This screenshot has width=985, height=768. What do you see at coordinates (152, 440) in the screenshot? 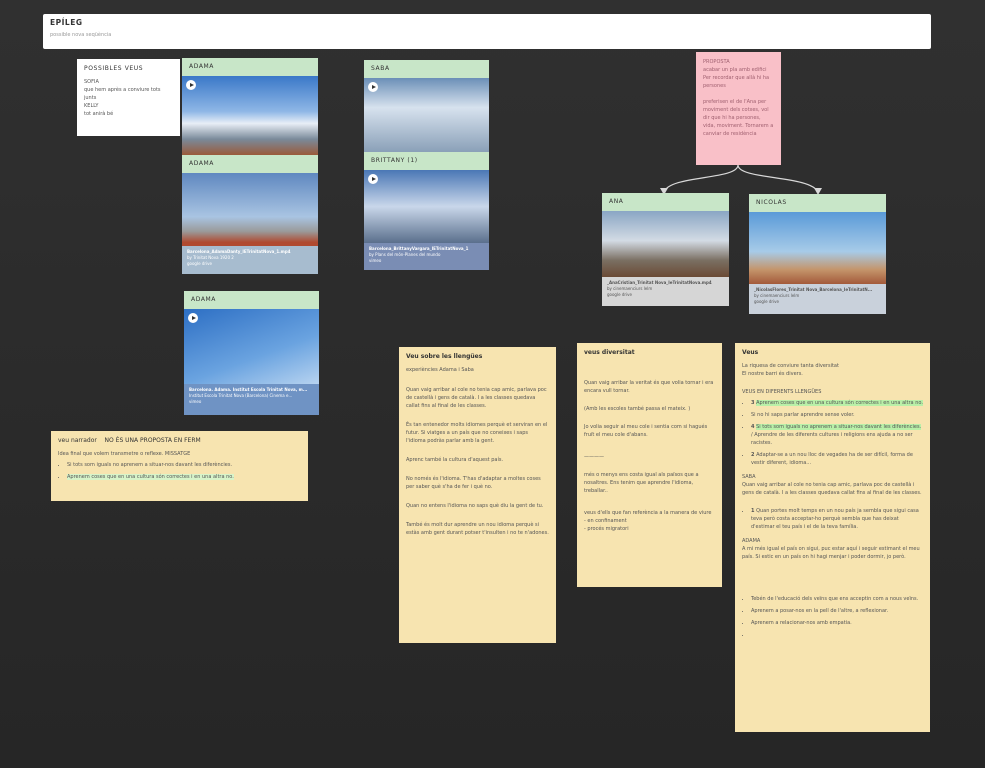
I see `note-title: NO ÉS UNA PROPOSTA EN FERM` at bounding box center [152, 440].